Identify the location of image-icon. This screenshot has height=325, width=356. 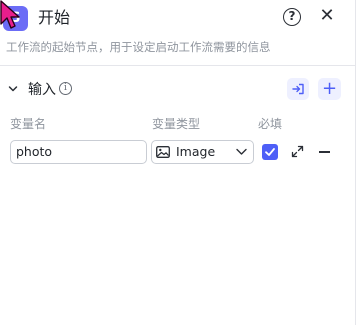
(163, 152).